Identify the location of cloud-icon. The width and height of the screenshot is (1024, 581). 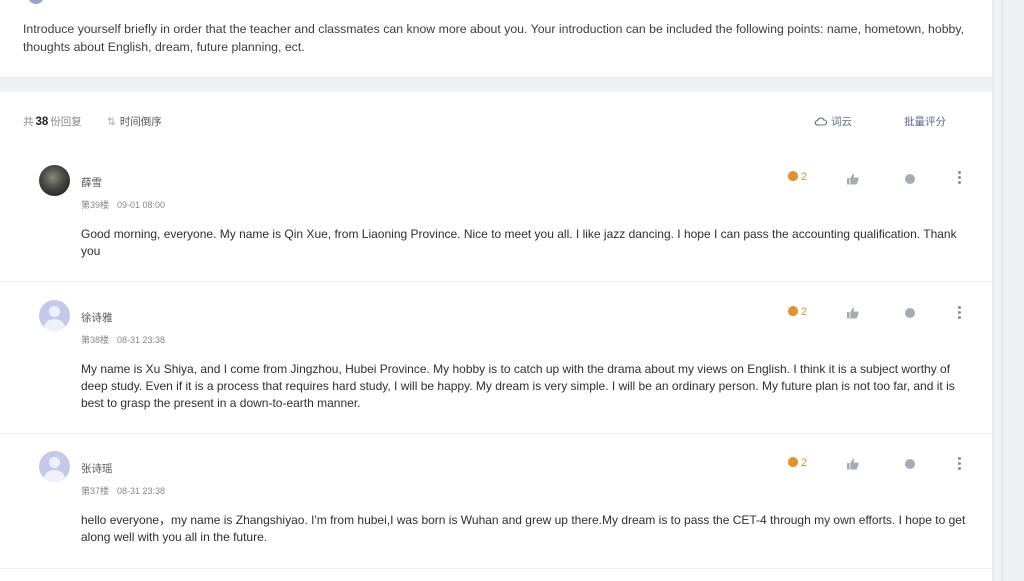
(821, 121).